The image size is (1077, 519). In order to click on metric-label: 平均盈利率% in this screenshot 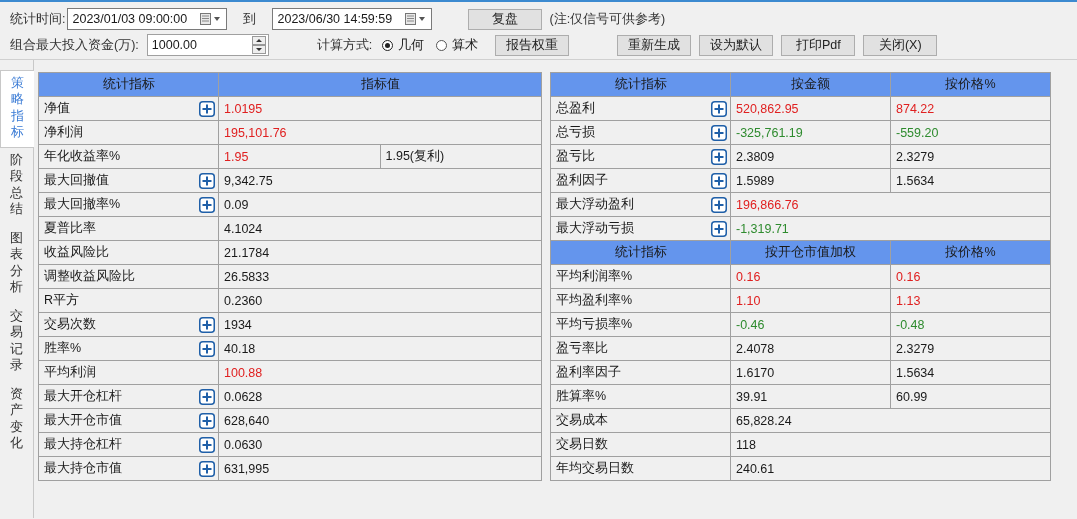, I will do `click(594, 300)`.